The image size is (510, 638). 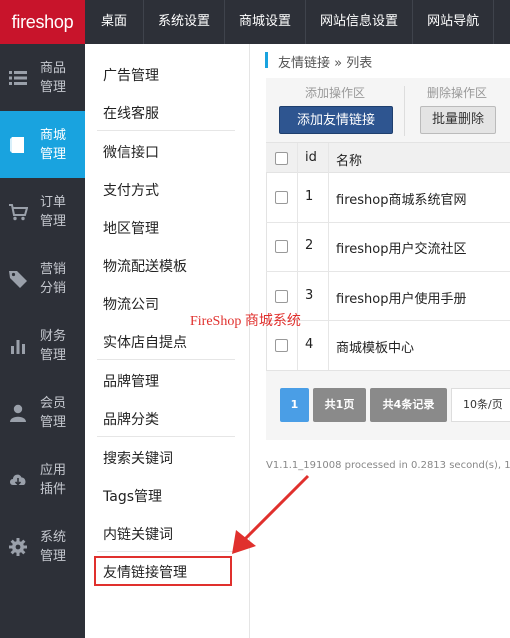 I want to click on topnav-site-info-settings: 网站信息设置, so click(x=360, y=22).